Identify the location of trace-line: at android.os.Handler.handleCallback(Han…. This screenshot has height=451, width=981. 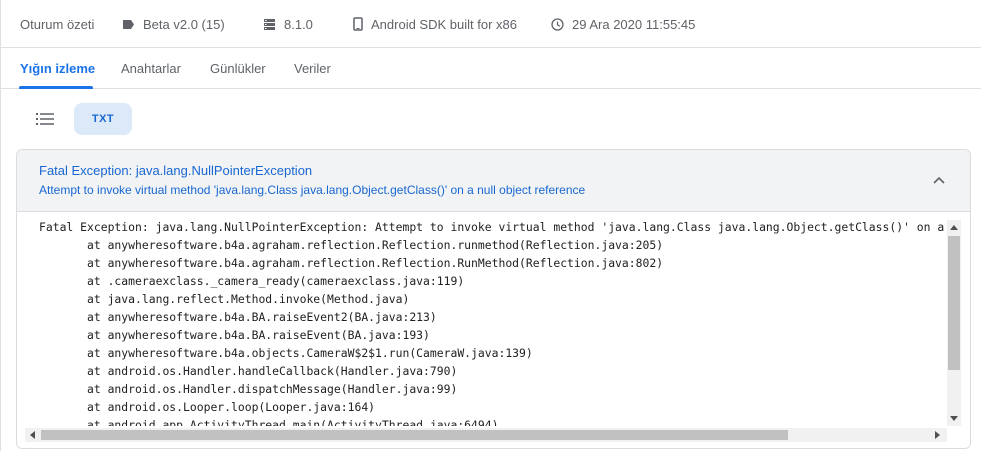
(248, 371).